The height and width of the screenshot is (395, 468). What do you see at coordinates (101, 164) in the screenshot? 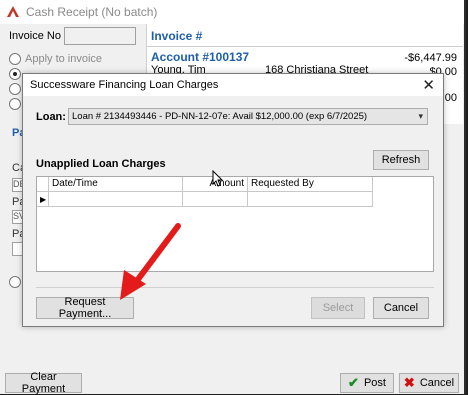
I see `unapplied-charges-title: Unapplied Loan Charges` at bounding box center [101, 164].